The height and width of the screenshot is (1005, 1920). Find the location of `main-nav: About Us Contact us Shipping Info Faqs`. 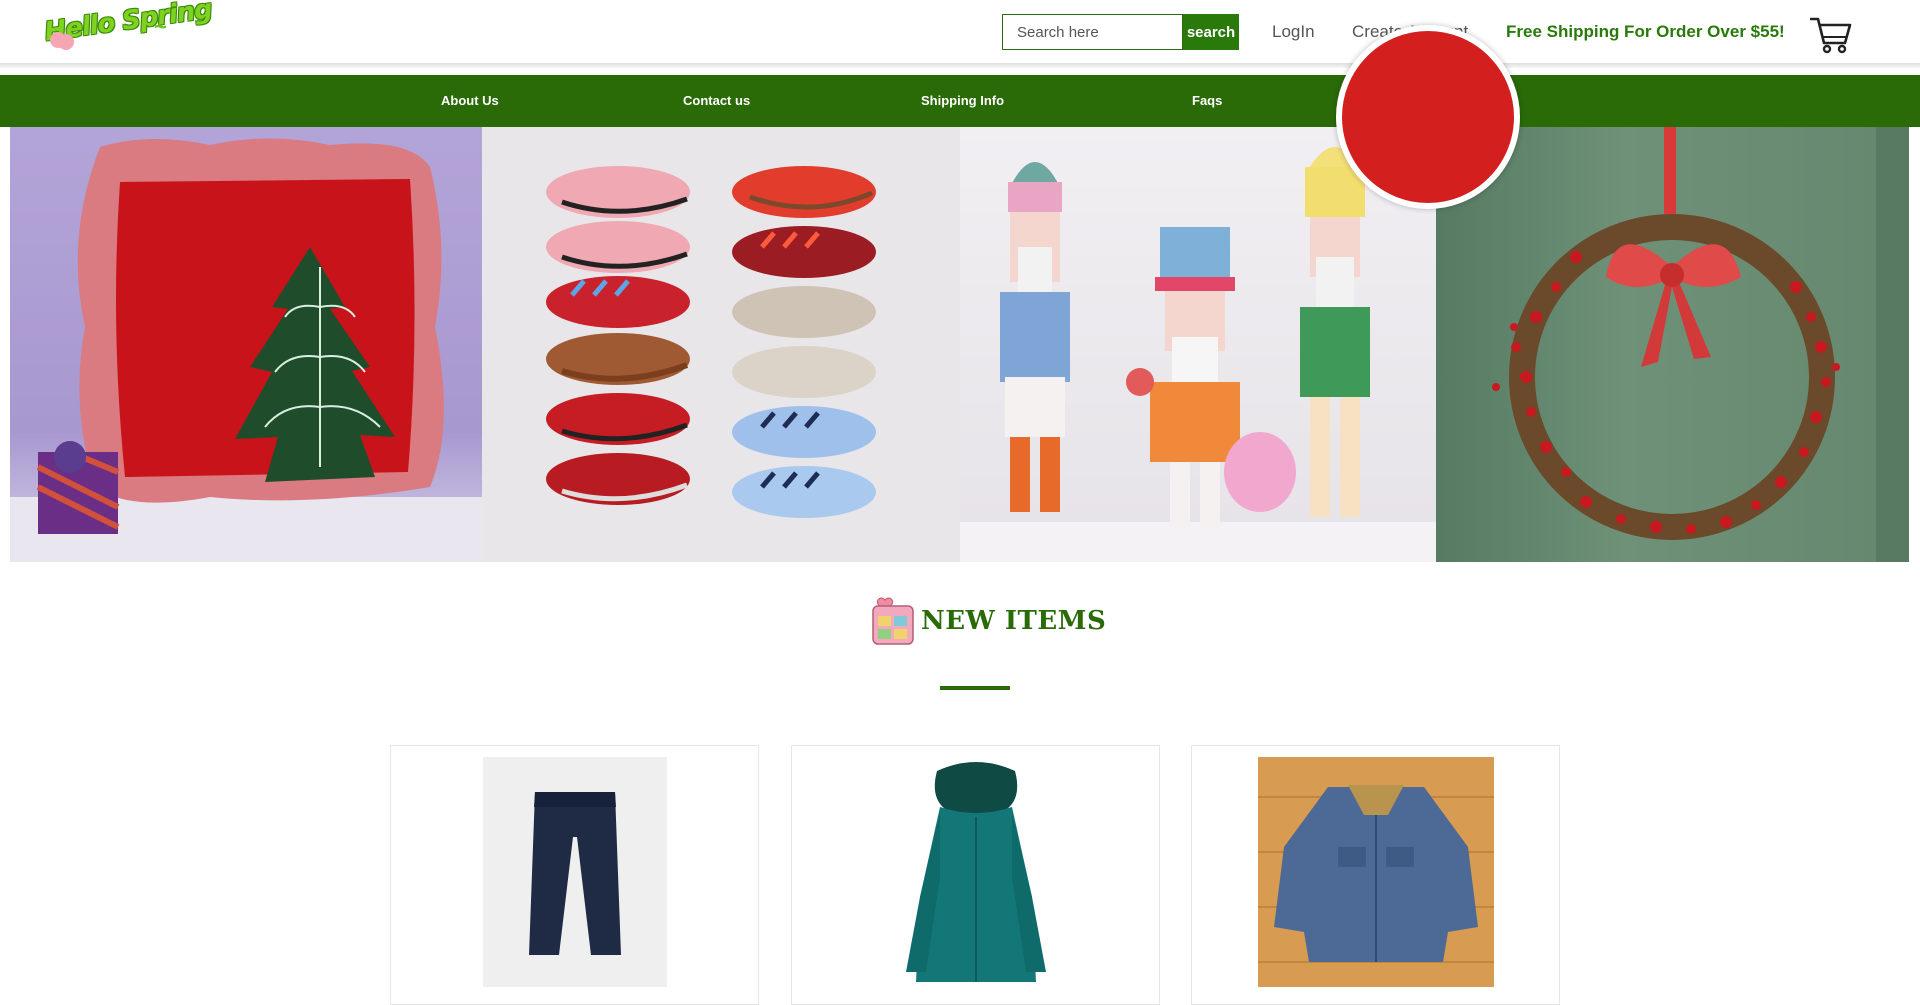

main-nav: About Us Contact us Shipping Info Faqs is located at coordinates (960, 101).